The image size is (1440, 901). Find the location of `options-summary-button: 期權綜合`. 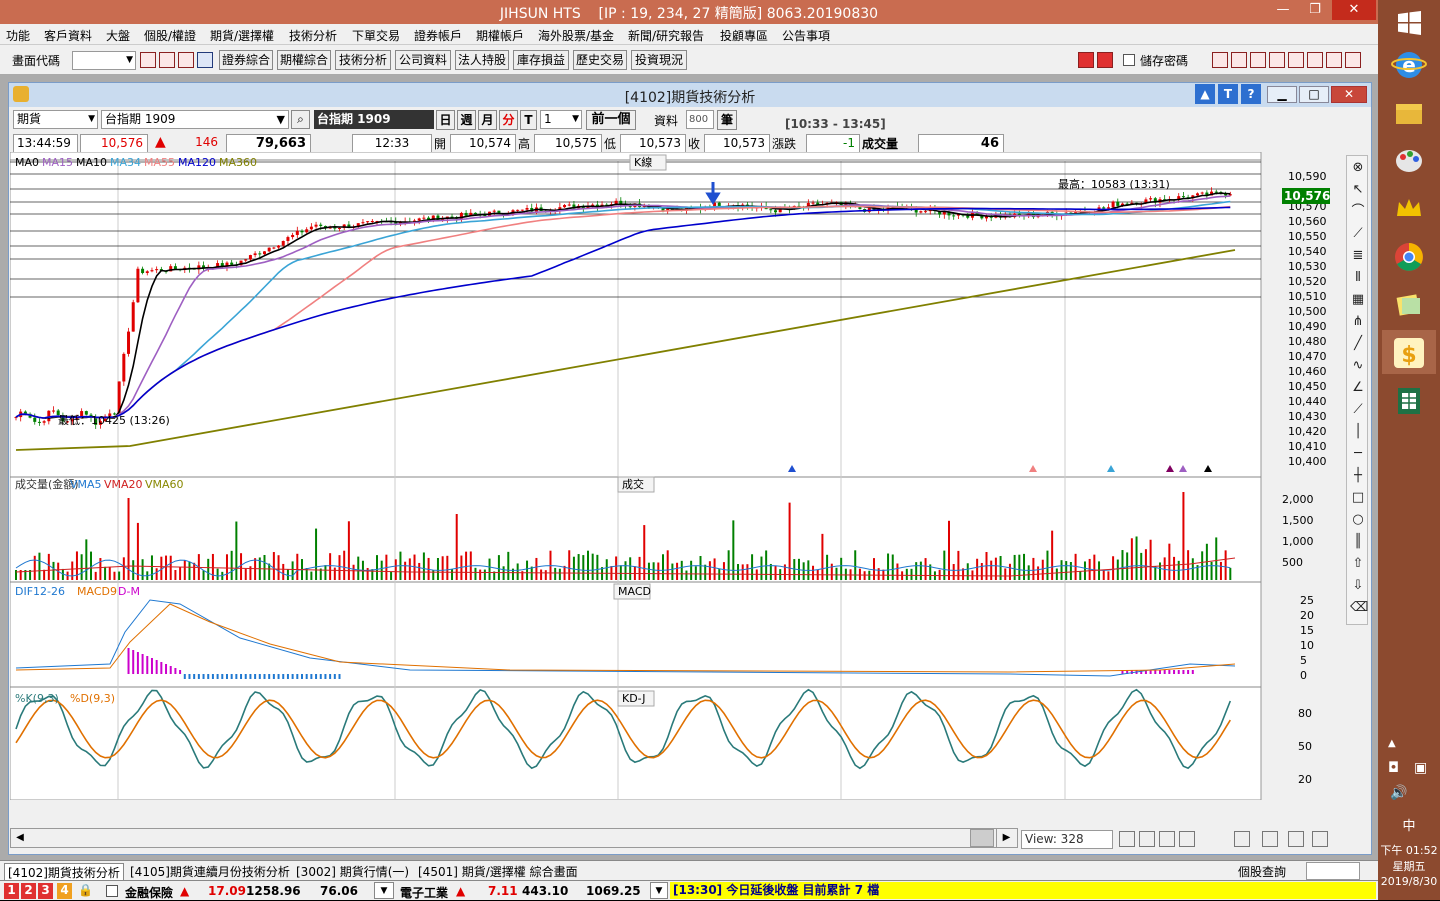

options-summary-button: 期權綜合 is located at coordinates (304, 60).